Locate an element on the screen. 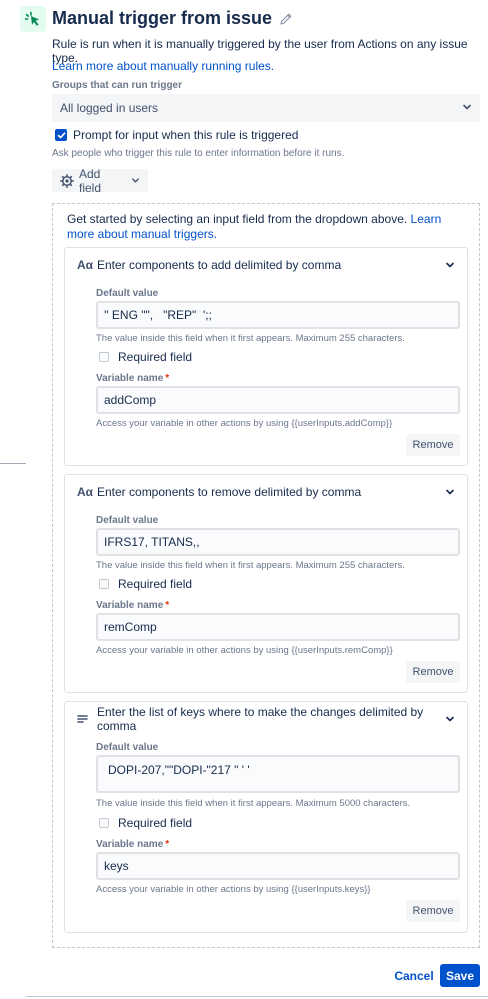  add-field-button: Add field is located at coordinates (100, 180).